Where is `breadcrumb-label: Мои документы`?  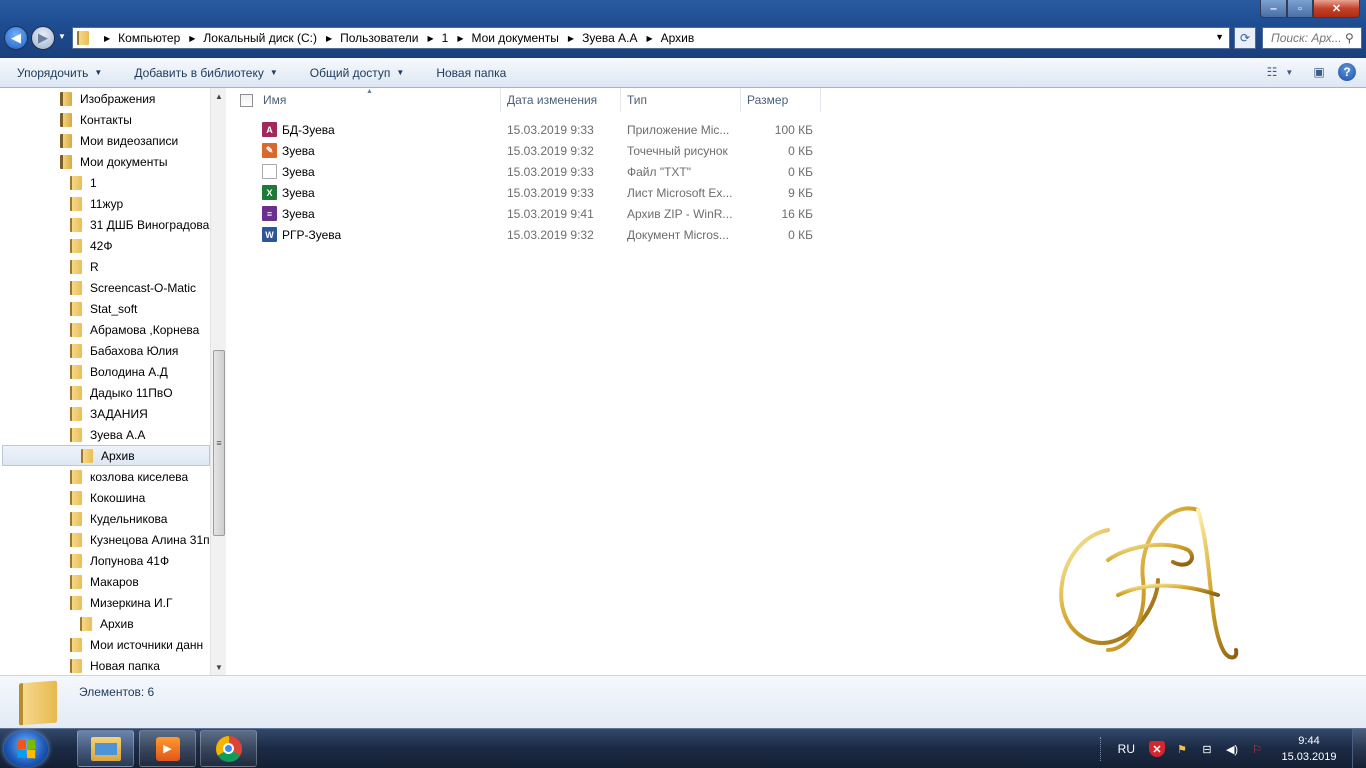 breadcrumb-label: Мои документы is located at coordinates (515, 38).